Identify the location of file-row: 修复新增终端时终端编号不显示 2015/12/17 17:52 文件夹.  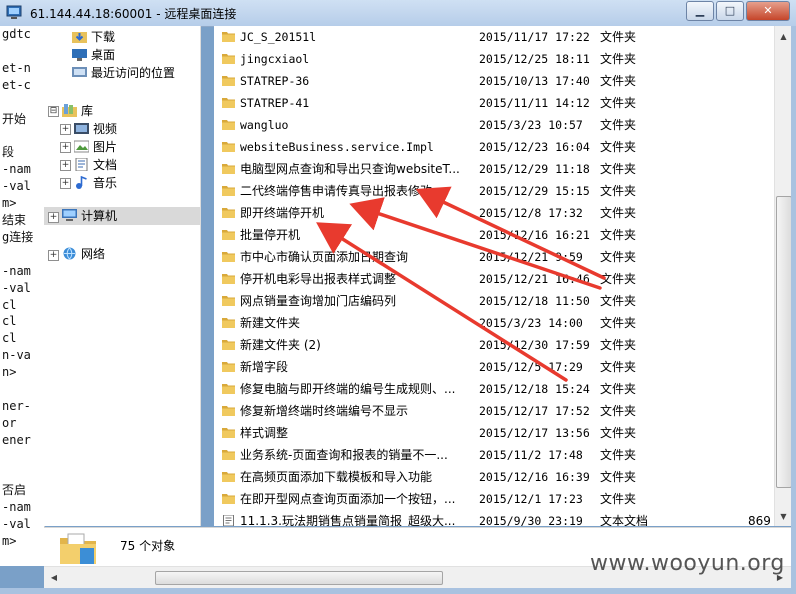
(494, 411).